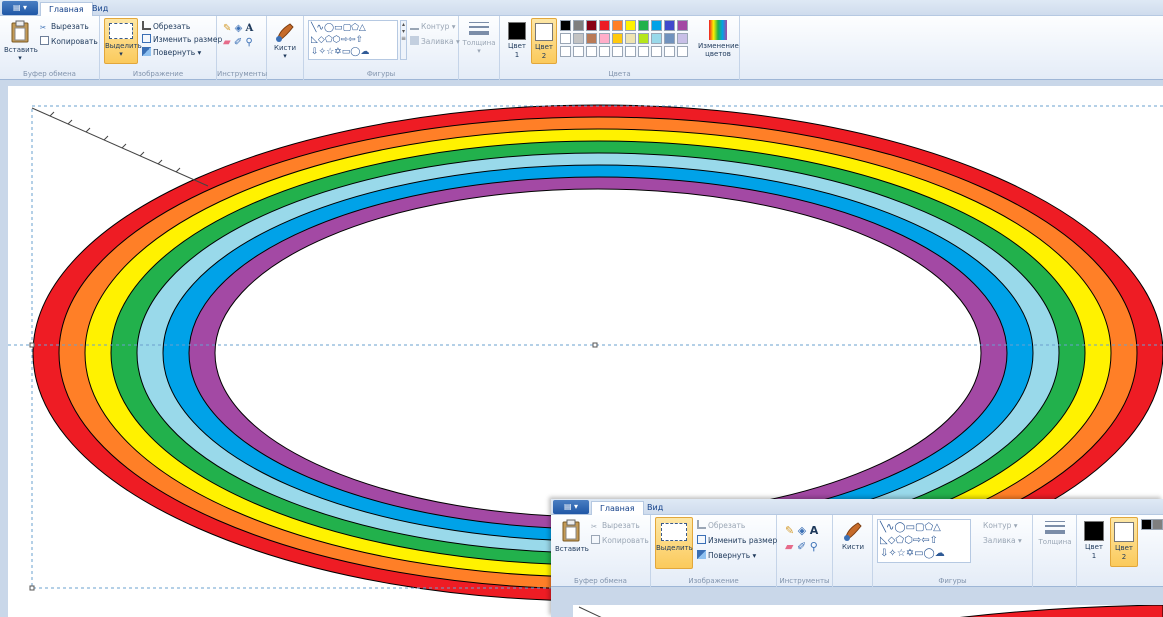 The image size is (1163, 617). I want to click on copy-button: Копировать, so click(69, 42).